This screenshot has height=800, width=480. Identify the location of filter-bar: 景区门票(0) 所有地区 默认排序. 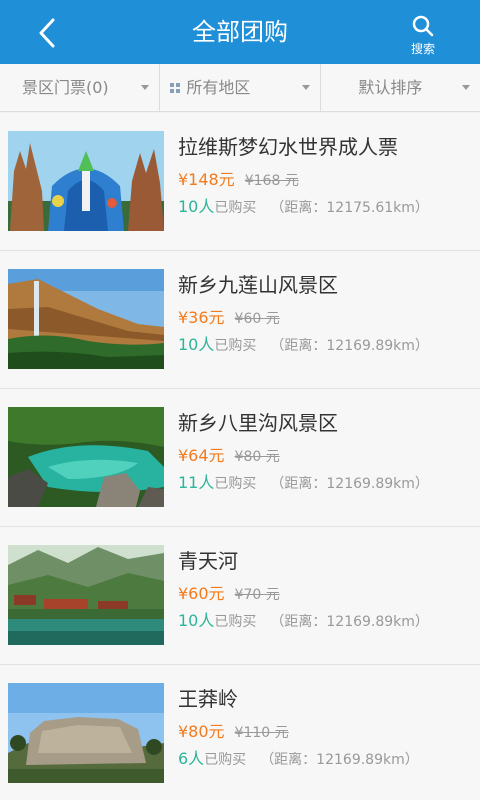
(240, 88).